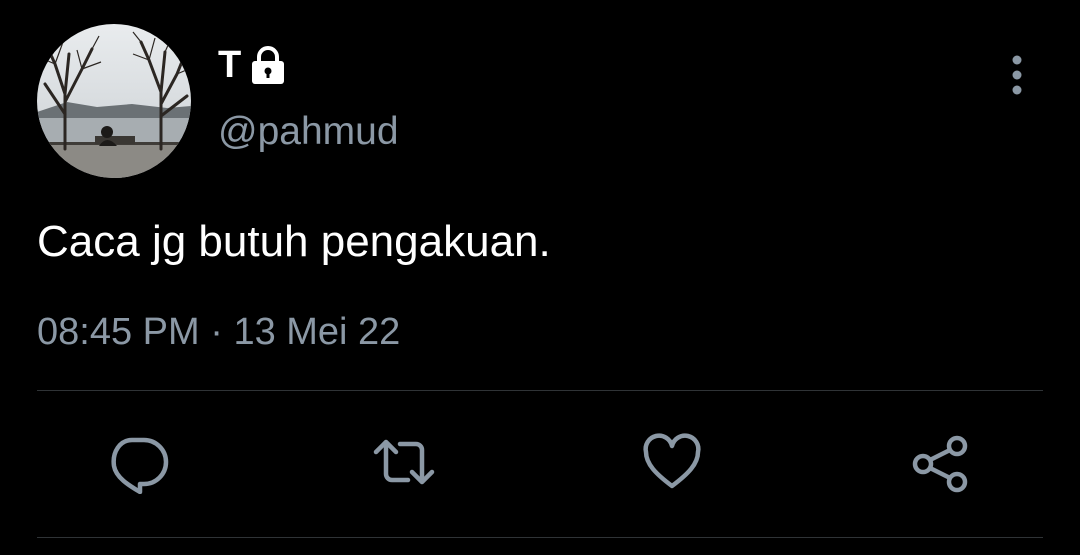  Describe the element at coordinates (294, 241) in the screenshot. I see `tweet-text: Caca jg butuh pengakuan.` at that location.